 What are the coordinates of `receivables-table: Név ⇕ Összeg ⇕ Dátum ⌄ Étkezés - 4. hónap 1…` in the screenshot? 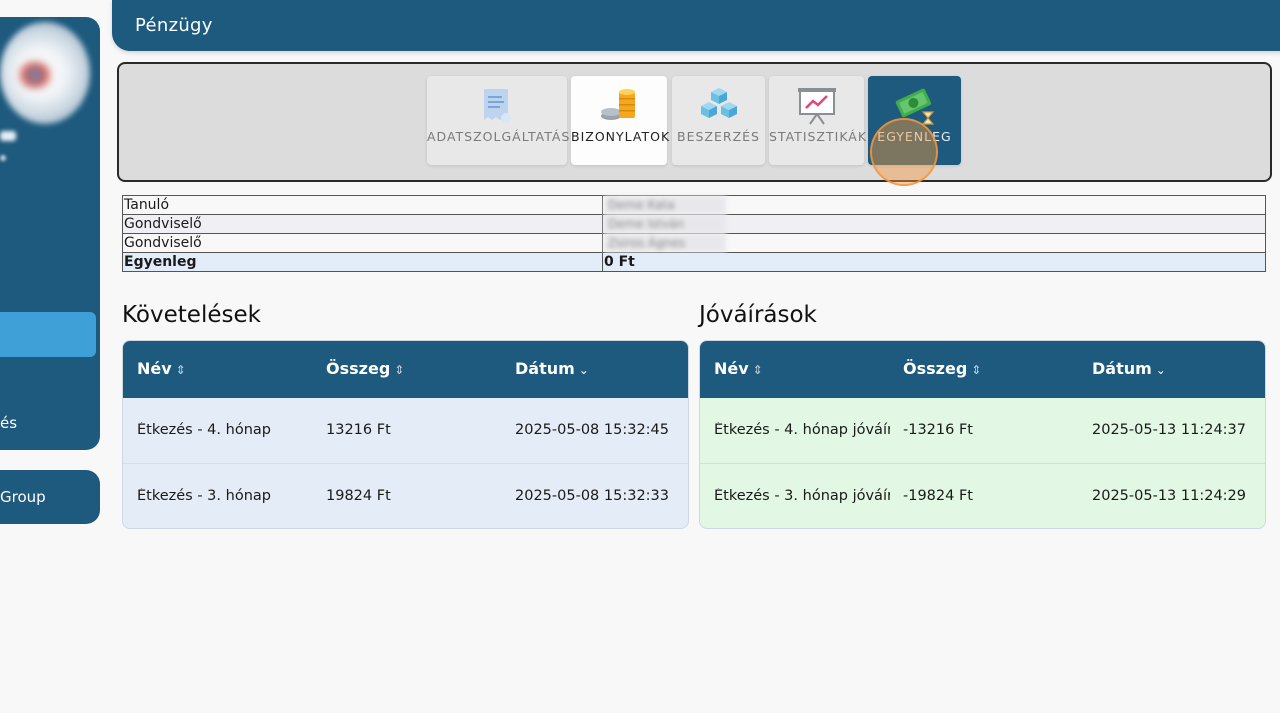 It's located at (405, 434).